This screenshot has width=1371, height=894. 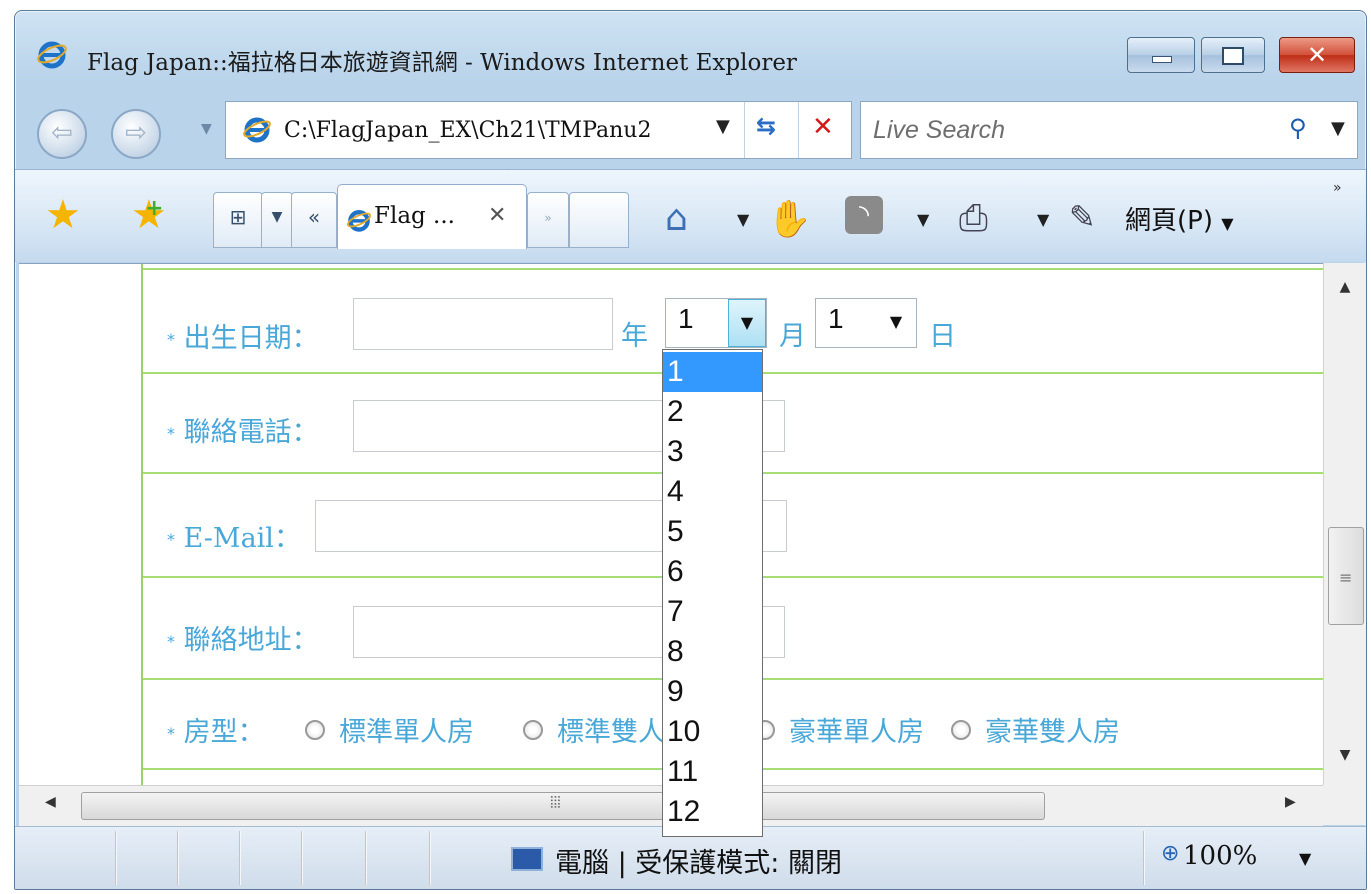 I want to click on email-label-text: E-Mail：, so click(x=242, y=538).